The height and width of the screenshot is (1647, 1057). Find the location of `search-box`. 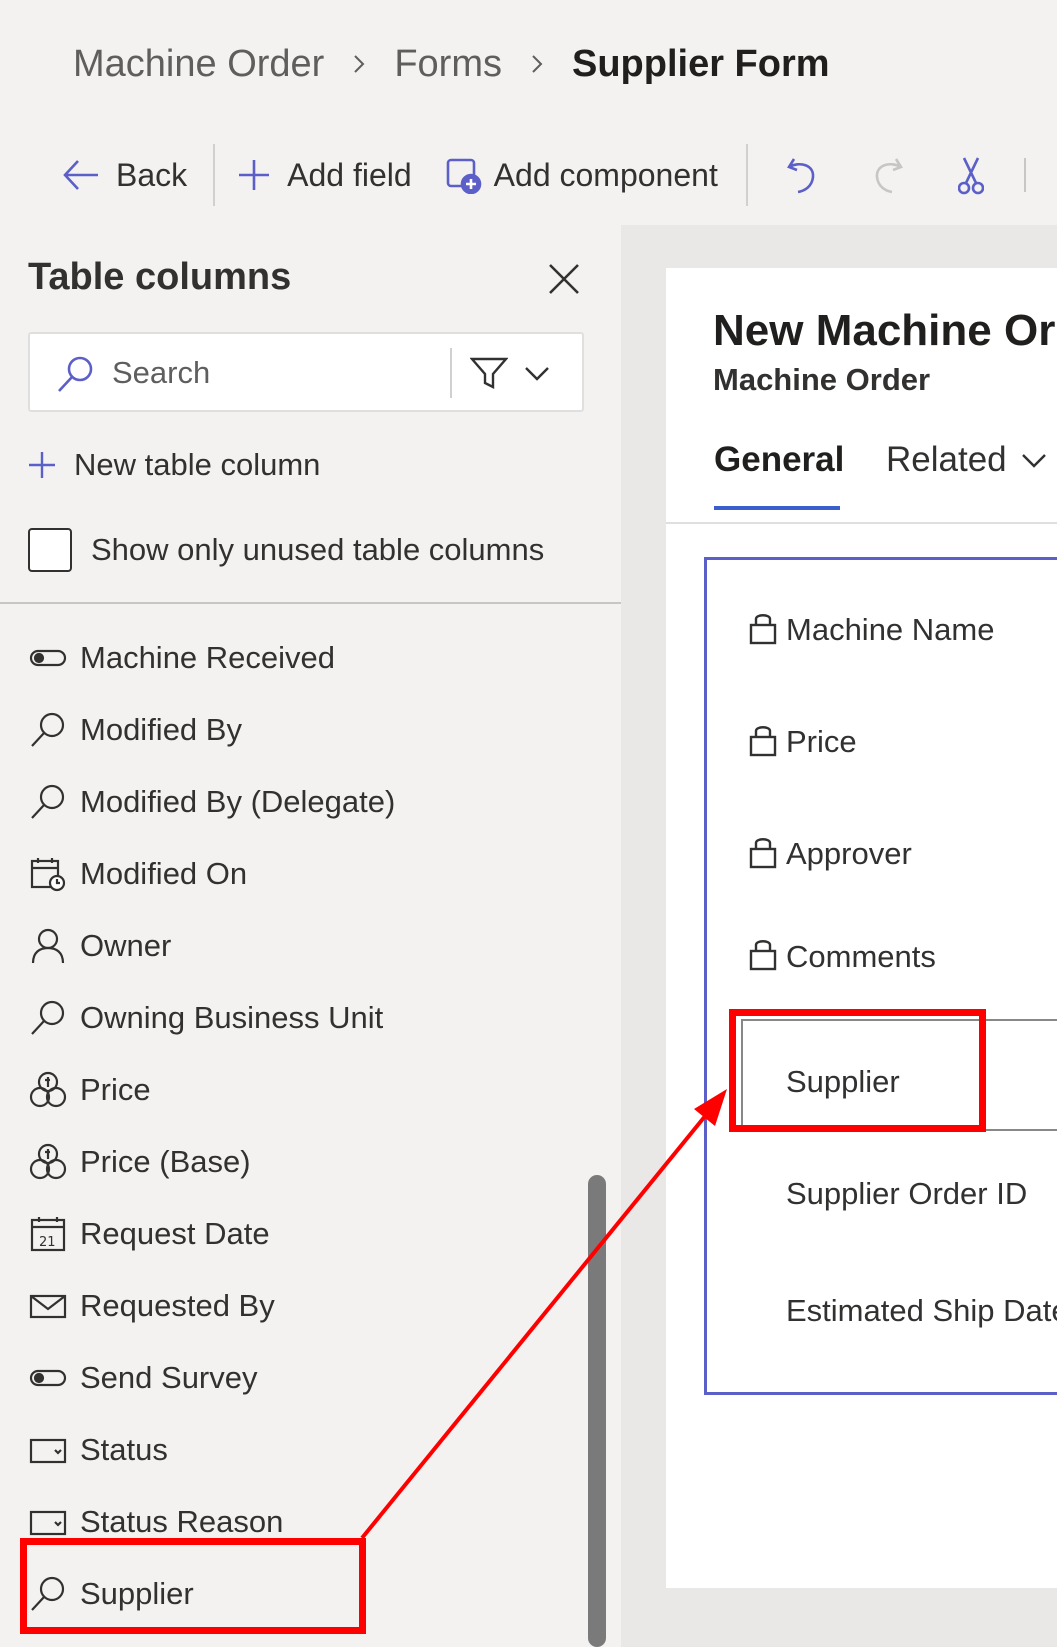

search-box is located at coordinates (306, 372).